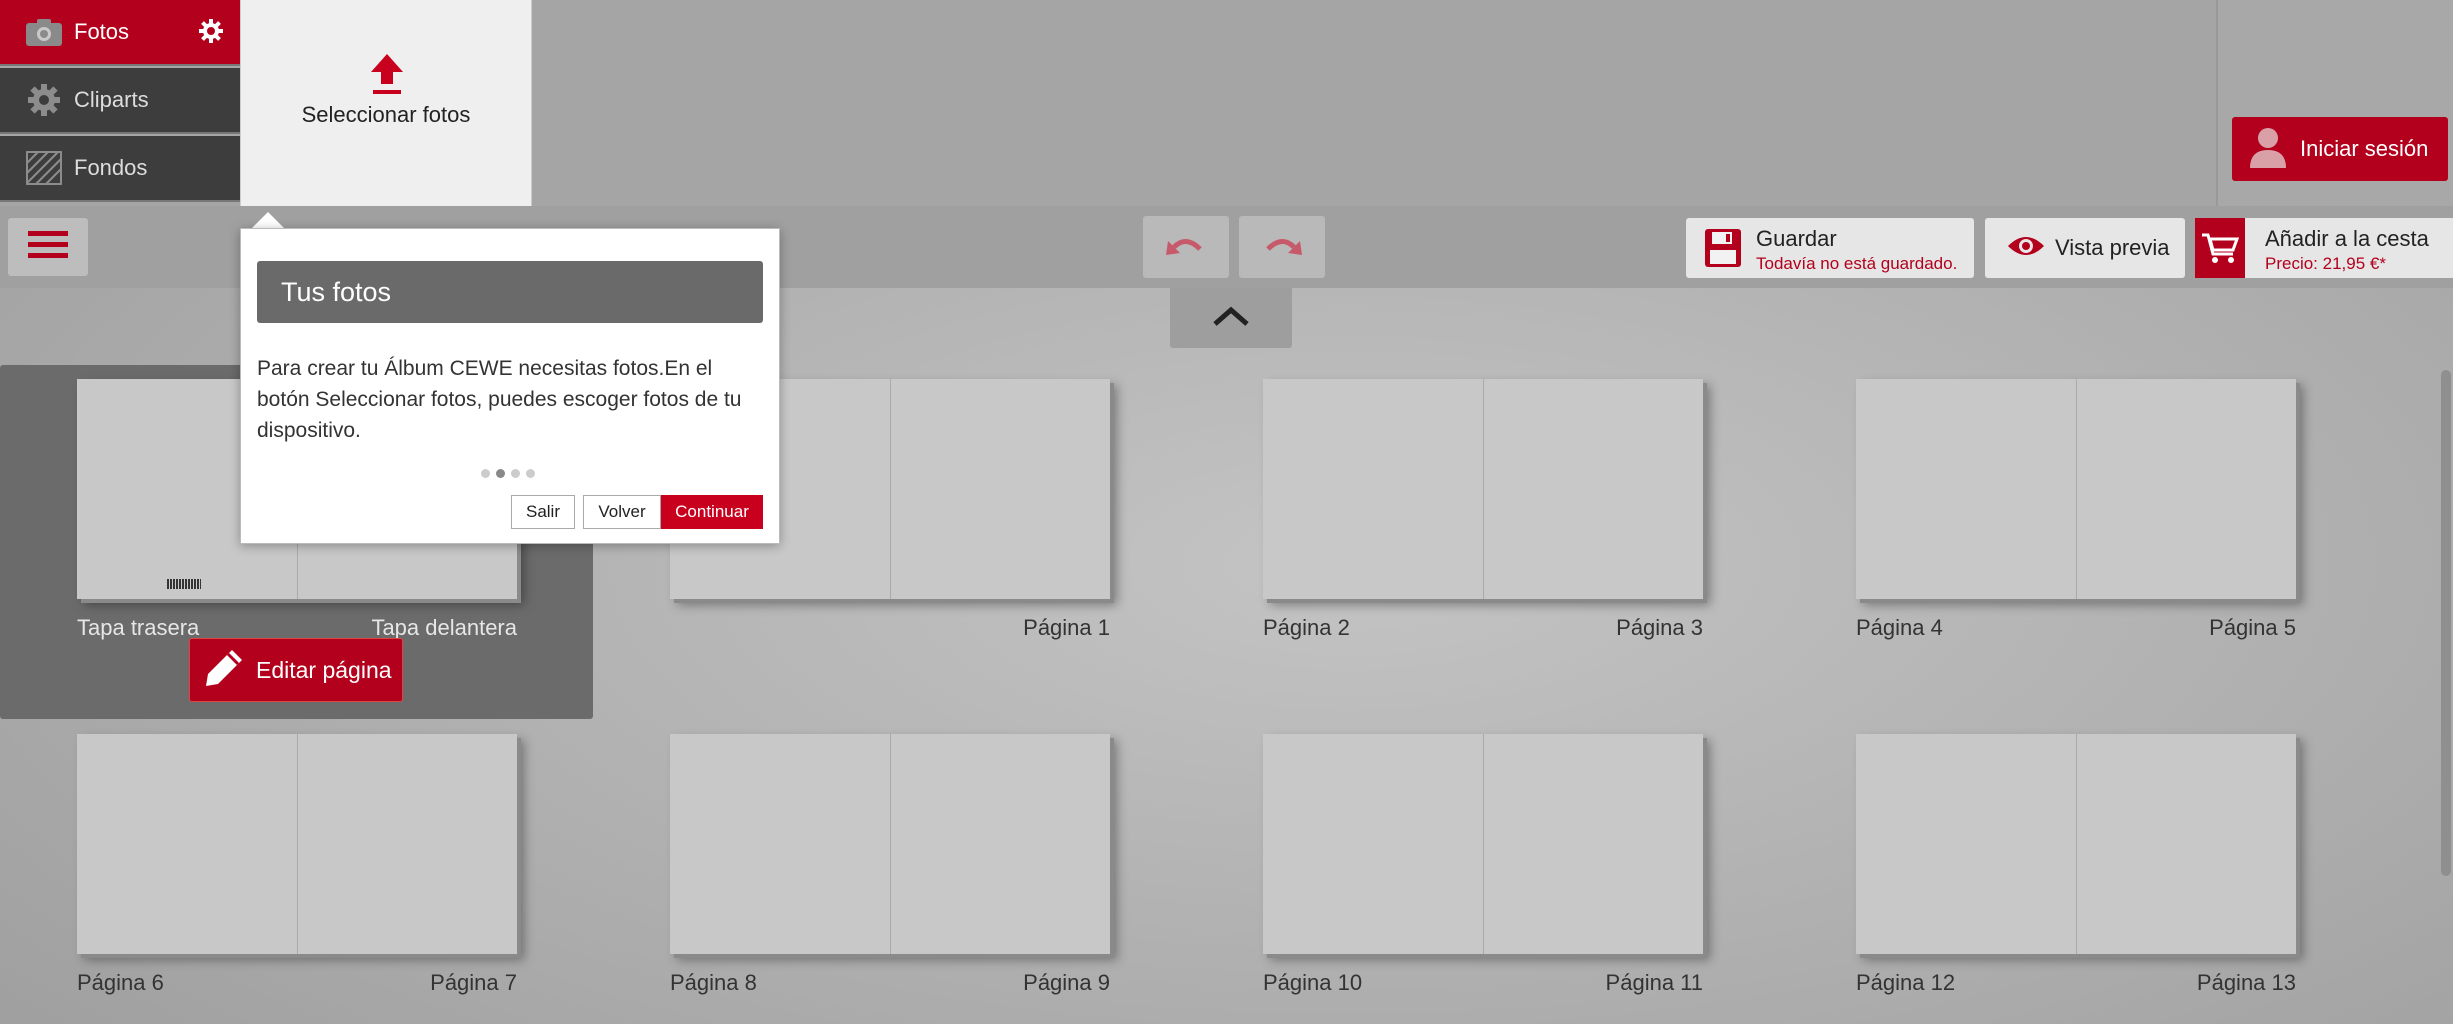 The height and width of the screenshot is (1024, 2453). What do you see at coordinates (1066, 982) in the screenshot?
I see `page-label-right: Página 9` at bounding box center [1066, 982].